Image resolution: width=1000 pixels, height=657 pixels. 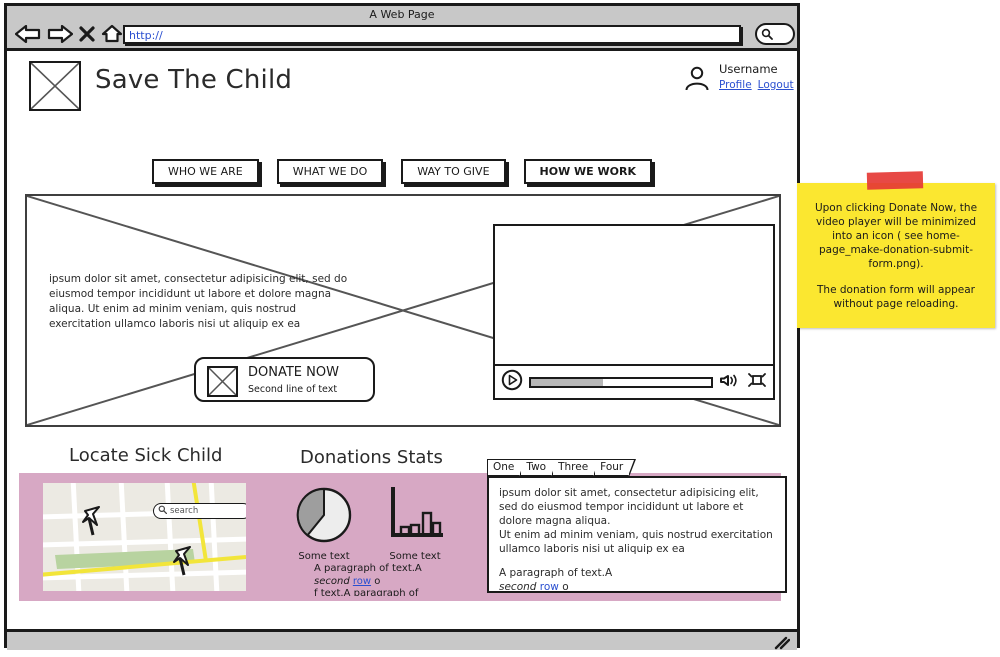 I want to click on tab-row-link: row, so click(x=549, y=586).